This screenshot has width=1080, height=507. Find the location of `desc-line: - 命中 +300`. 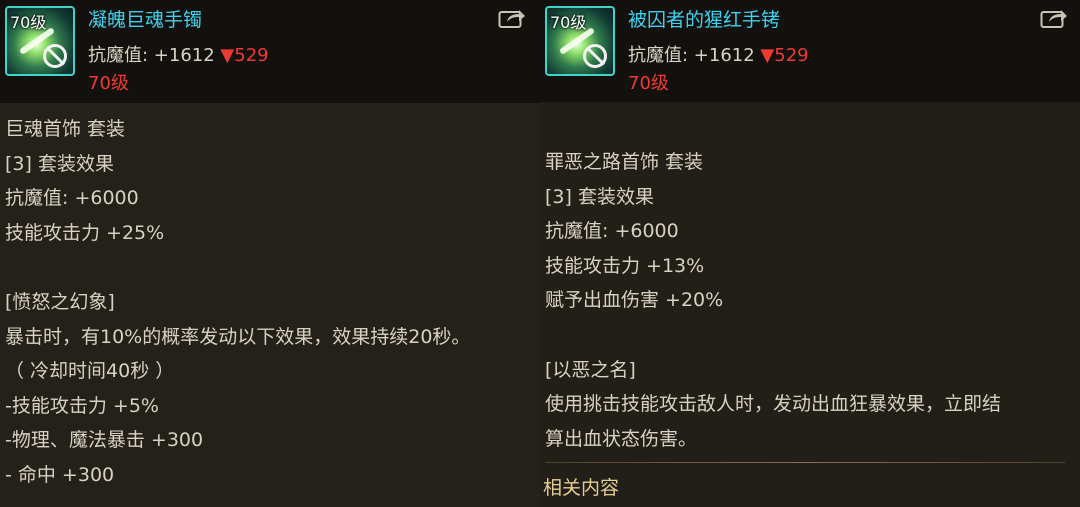

desc-line: - 命中 +300 is located at coordinates (60, 474).